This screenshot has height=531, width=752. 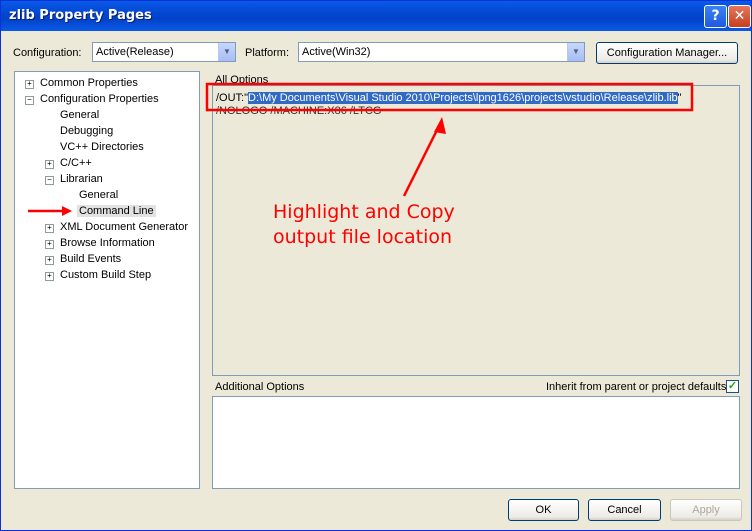 What do you see at coordinates (363, 237) in the screenshot?
I see `annotation-text-2: output file location` at bounding box center [363, 237].